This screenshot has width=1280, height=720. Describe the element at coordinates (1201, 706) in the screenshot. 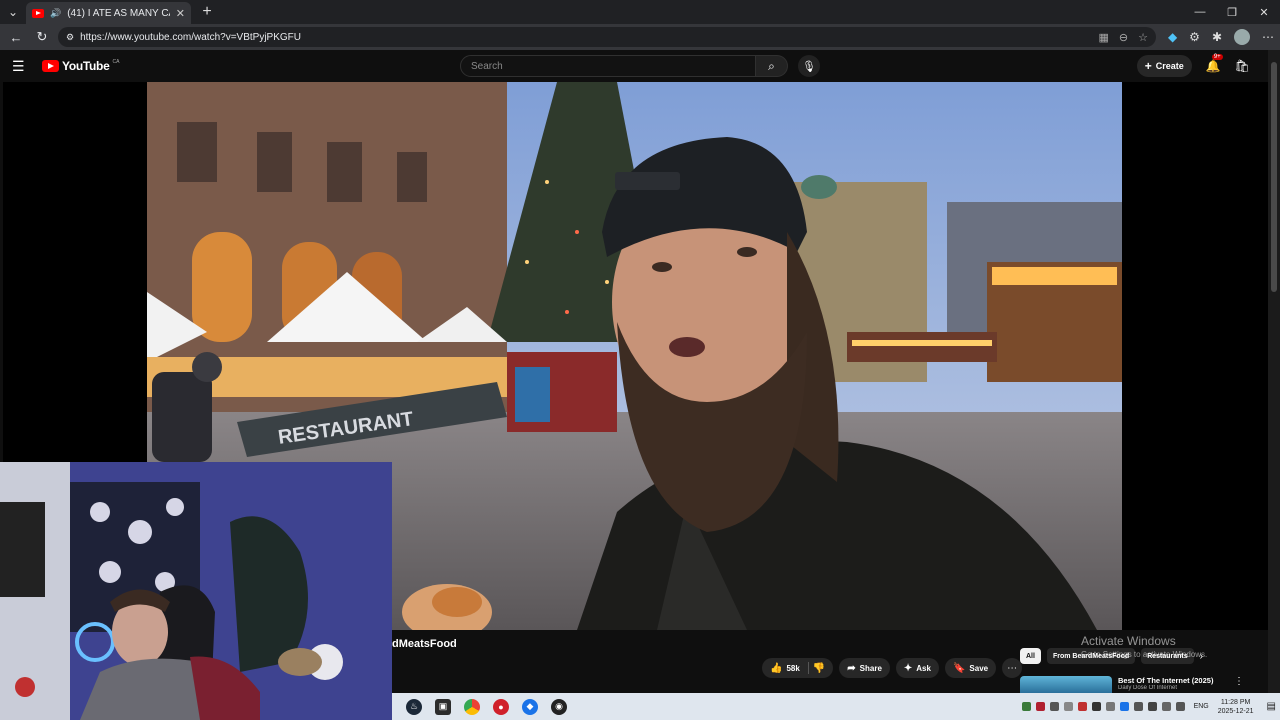

I see `input-language: ENG` at that location.